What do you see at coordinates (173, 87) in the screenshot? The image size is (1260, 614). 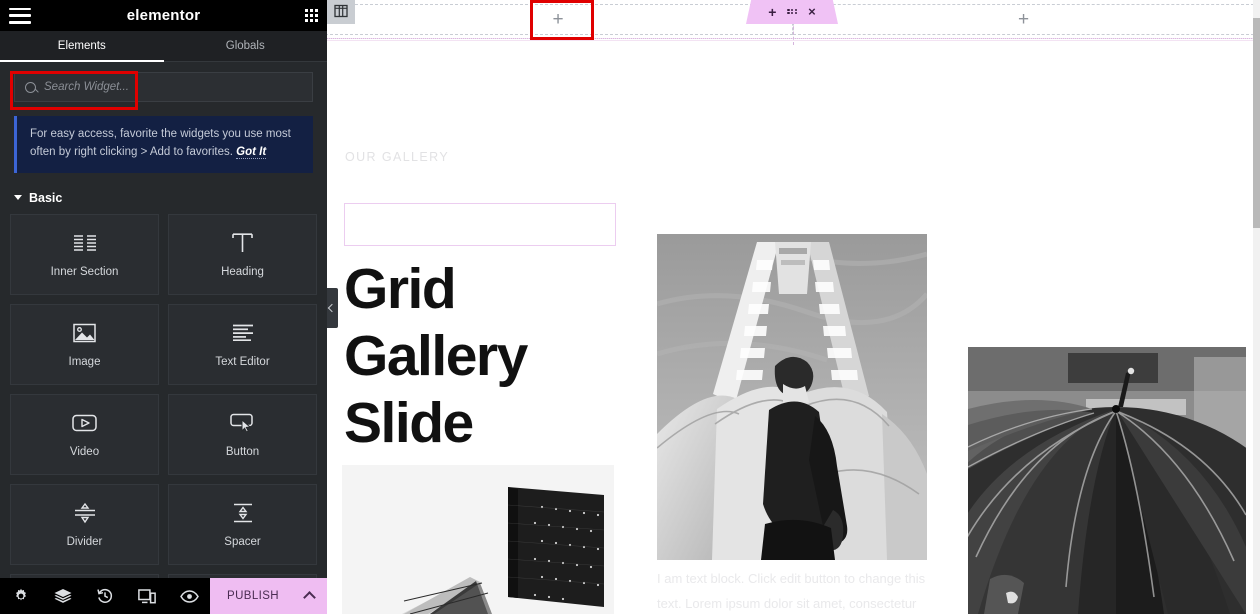 I see `search-input` at bounding box center [173, 87].